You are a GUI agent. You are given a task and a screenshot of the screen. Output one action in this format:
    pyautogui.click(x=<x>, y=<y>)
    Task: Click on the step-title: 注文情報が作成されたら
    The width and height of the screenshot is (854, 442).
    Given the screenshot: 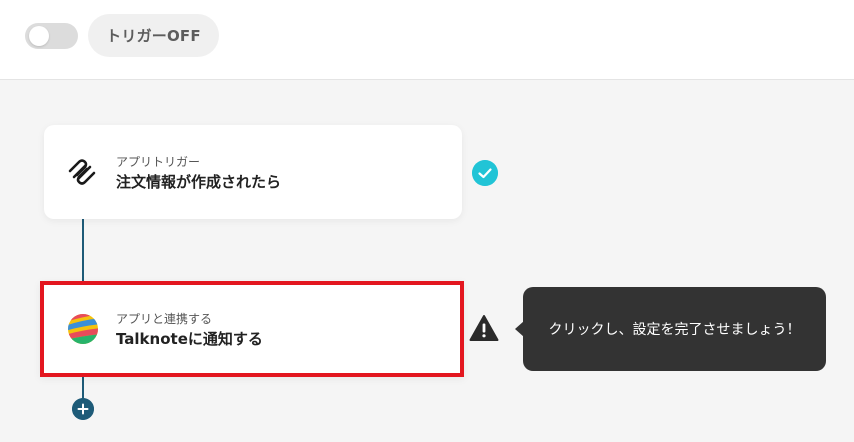 What is the action you would take?
    pyautogui.click(x=199, y=182)
    